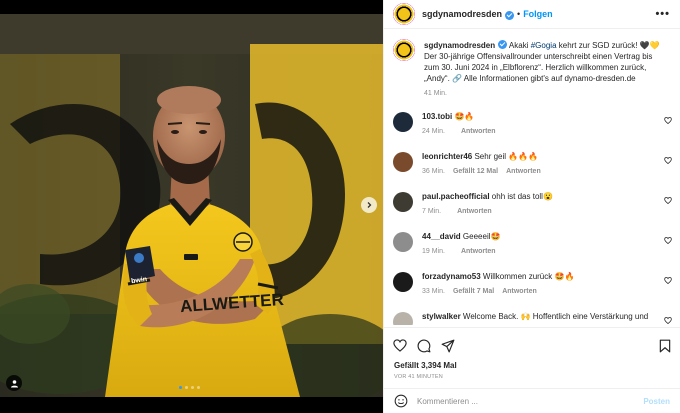  What do you see at coordinates (538, 14) in the screenshot?
I see `follow-button: Folgen` at bounding box center [538, 14].